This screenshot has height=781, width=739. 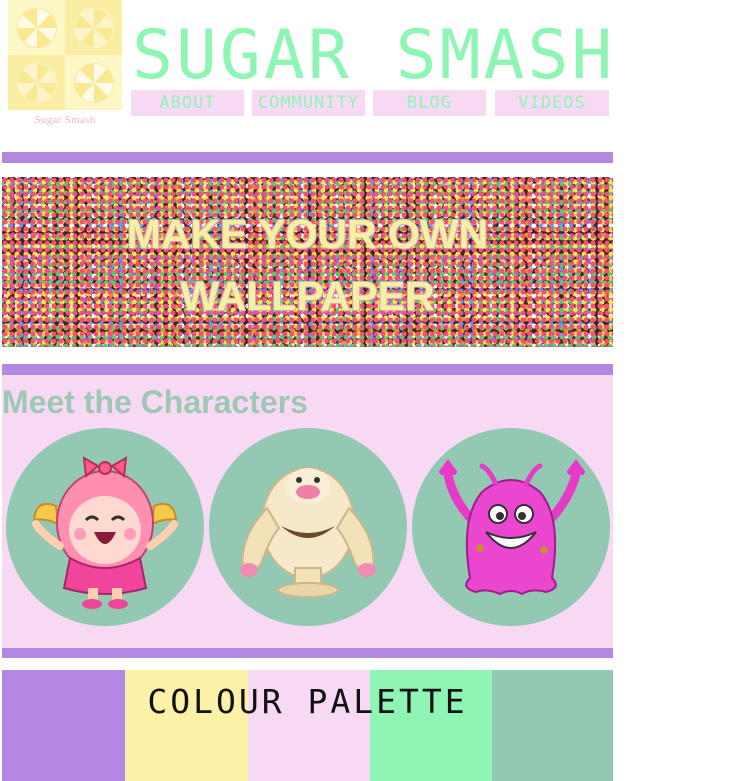 What do you see at coordinates (307, 725) in the screenshot?
I see `colour-palette: COLOUR PALETTE` at bounding box center [307, 725].